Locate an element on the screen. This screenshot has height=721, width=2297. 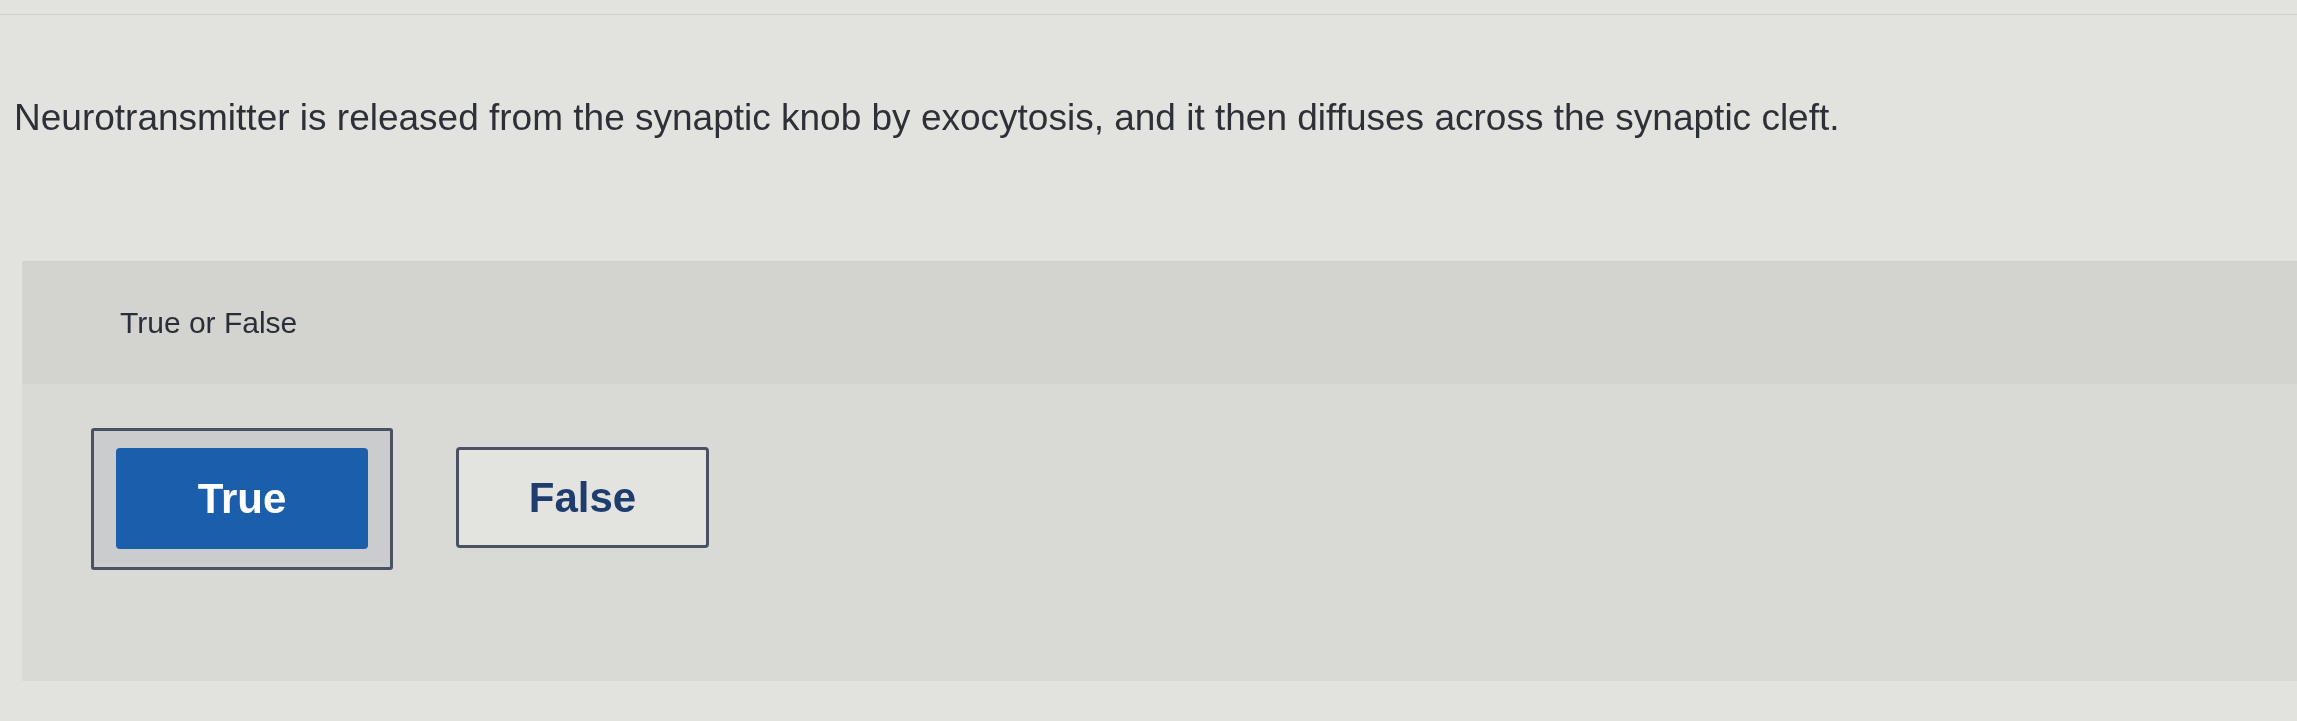
question-text: Neurotransmitter is released from the synaptic knob by exocytosis, and it then diffuses across the synaptic cleft. is located at coordinates (927, 118).